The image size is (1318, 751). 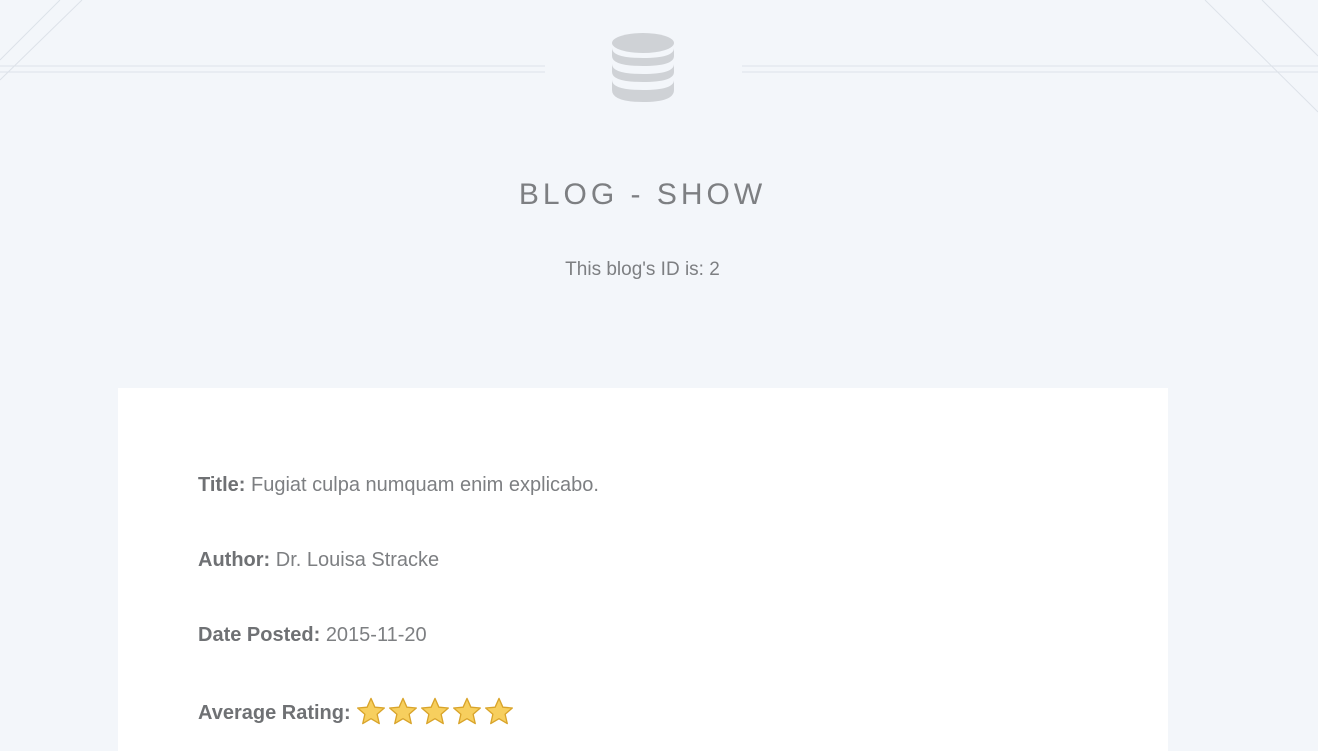 I want to click on blog-author-row: Author: Dr. Louisa Stracke, so click(x=318, y=560).